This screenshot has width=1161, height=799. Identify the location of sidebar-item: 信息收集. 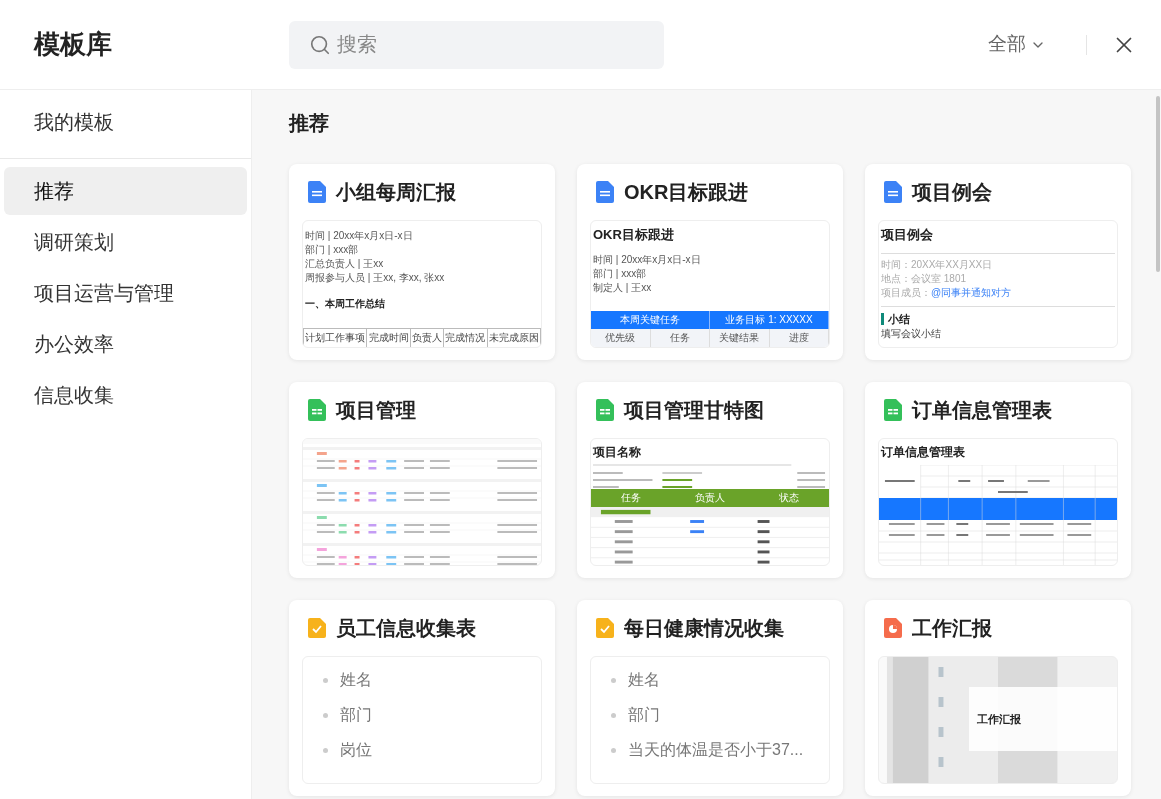
(125, 395).